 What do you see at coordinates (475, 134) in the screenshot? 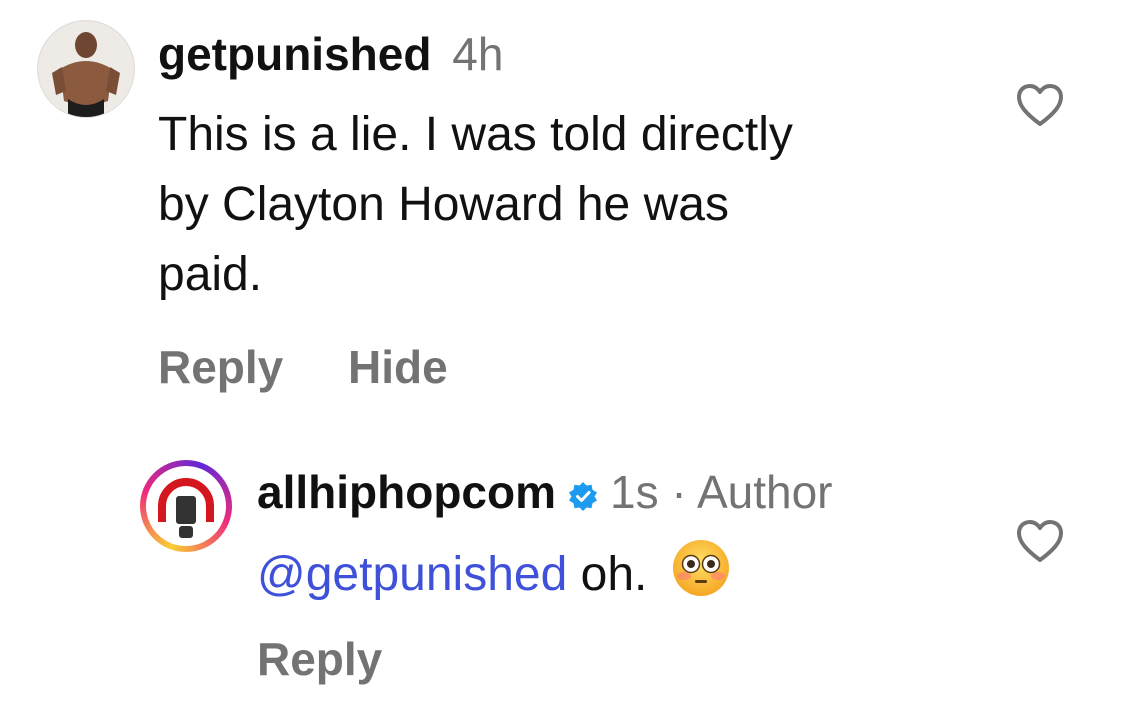
I see `comment-text-line: This is a lie. I was told directly` at bounding box center [475, 134].